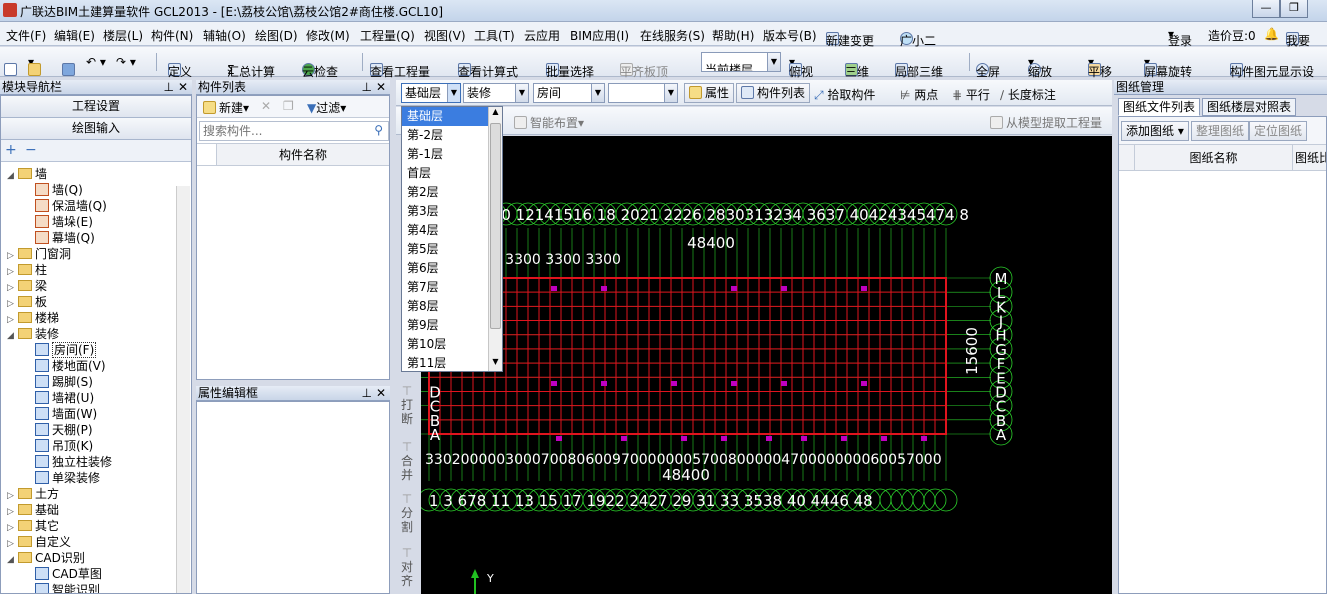 The height and width of the screenshot is (594, 1327). Describe the element at coordinates (123, 35) in the screenshot. I see `menu-floor: 楼层(L)` at that location.